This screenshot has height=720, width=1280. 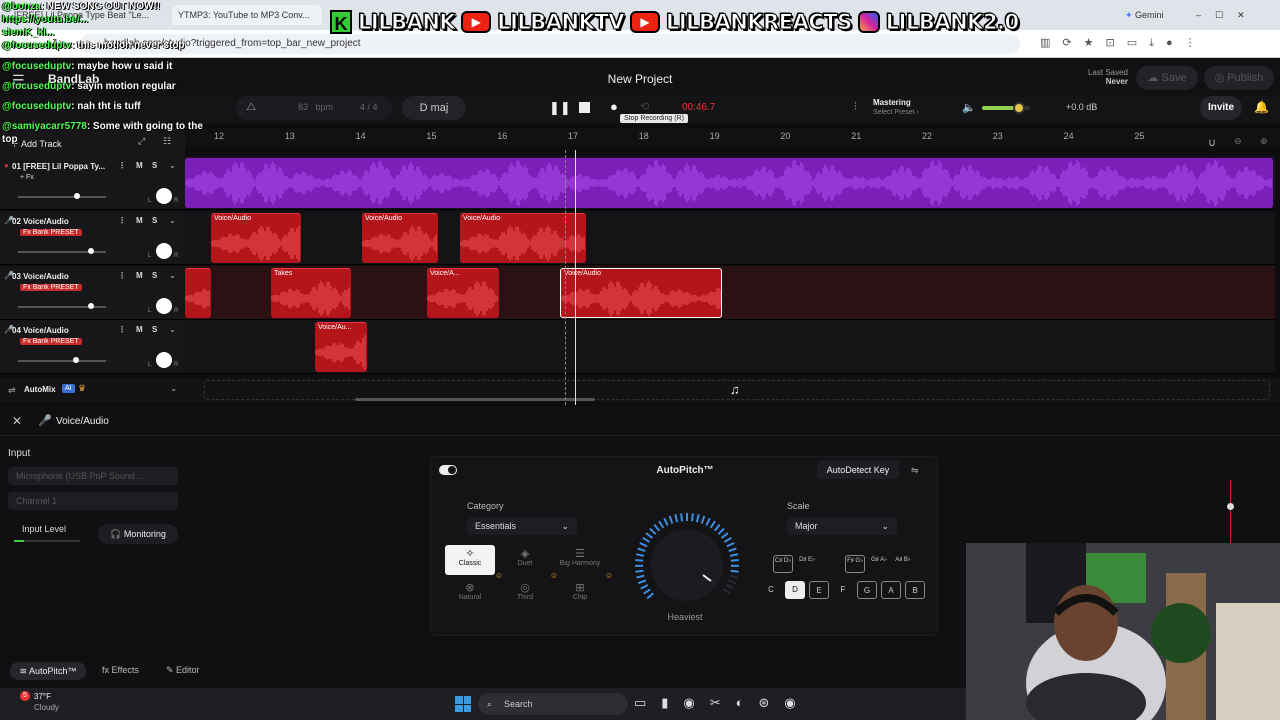 I want to click on scale-select: Major ⌄, so click(x=842, y=526).